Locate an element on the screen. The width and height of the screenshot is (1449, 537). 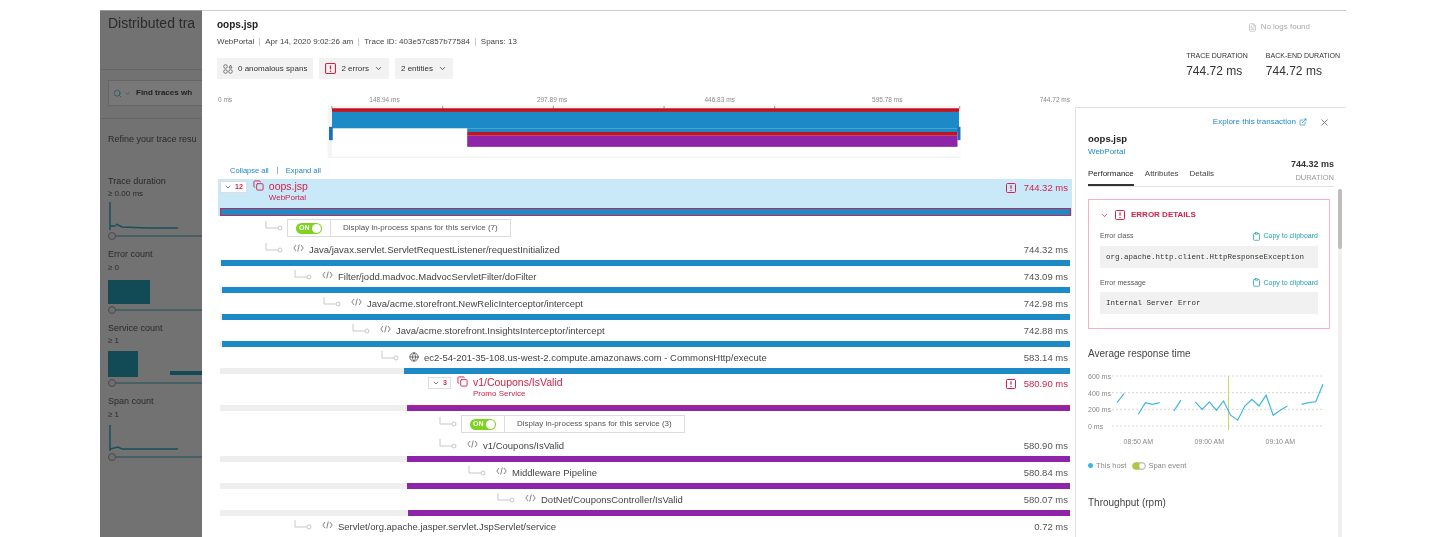
filter-label: Service count is located at coordinates (136, 328).